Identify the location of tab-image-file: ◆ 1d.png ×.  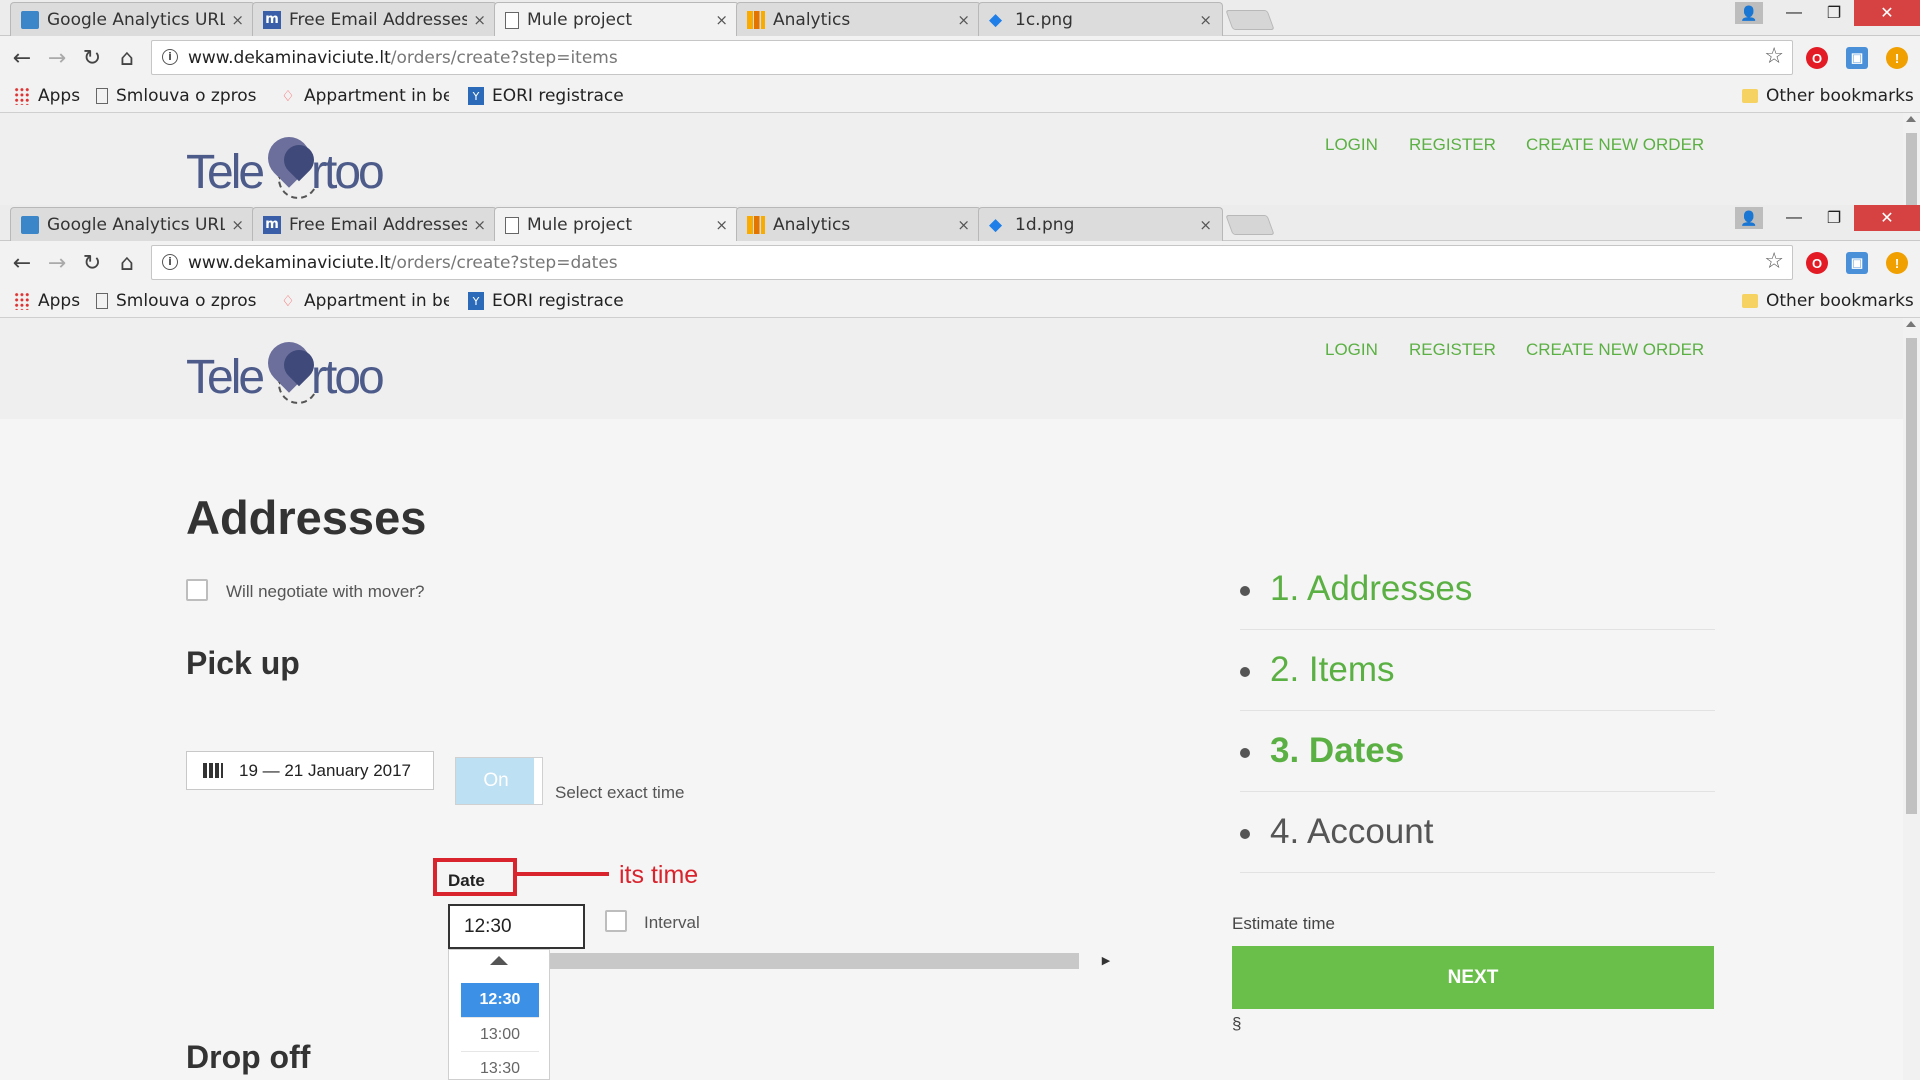
(1100, 224).